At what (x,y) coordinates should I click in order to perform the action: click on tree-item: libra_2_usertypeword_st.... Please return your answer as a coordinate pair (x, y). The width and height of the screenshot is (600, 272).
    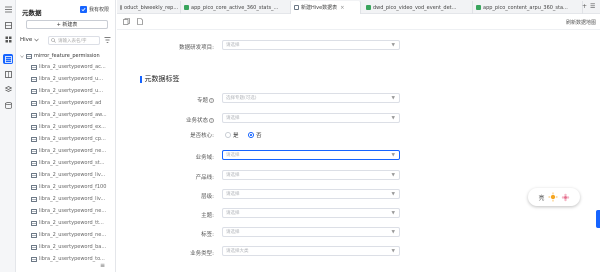
    Looking at the image, I should click on (67, 163).